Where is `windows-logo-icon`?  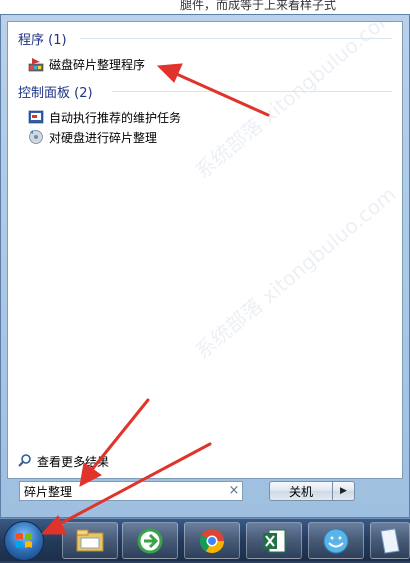
windows-logo-icon is located at coordinates (24, 540).